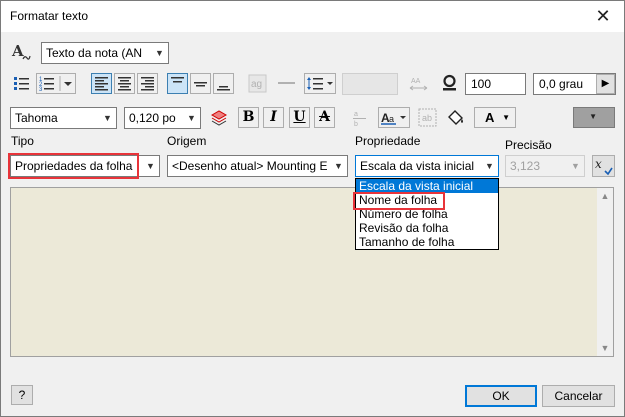  I want to click on text-color-button: A ▼, so click(495, 117).